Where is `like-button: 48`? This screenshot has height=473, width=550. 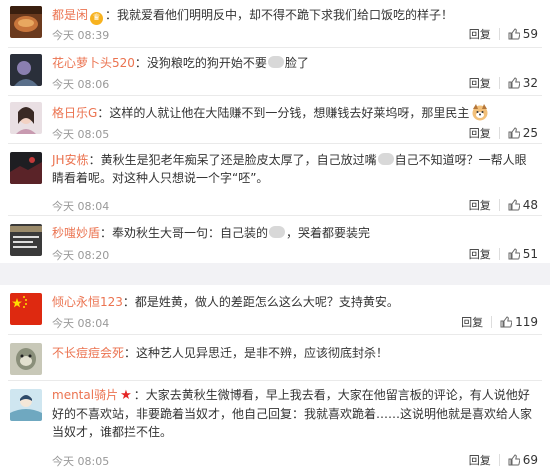 like-button: 48 is located at coordinates (523, 205).